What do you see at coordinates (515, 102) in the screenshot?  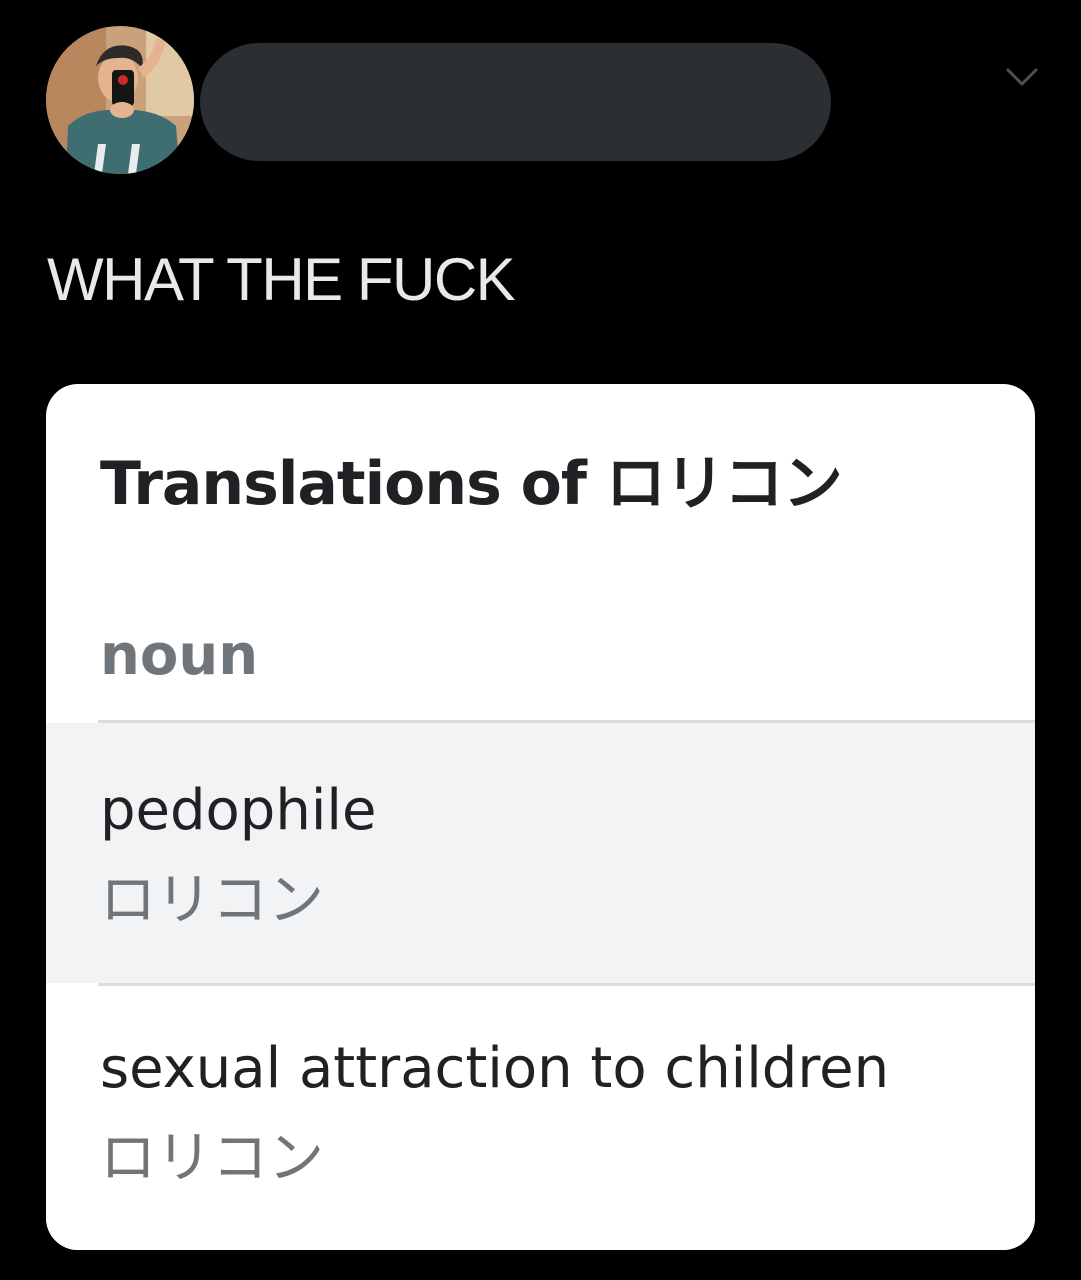 I see `redacted-username` at bounding box center [515, 102].